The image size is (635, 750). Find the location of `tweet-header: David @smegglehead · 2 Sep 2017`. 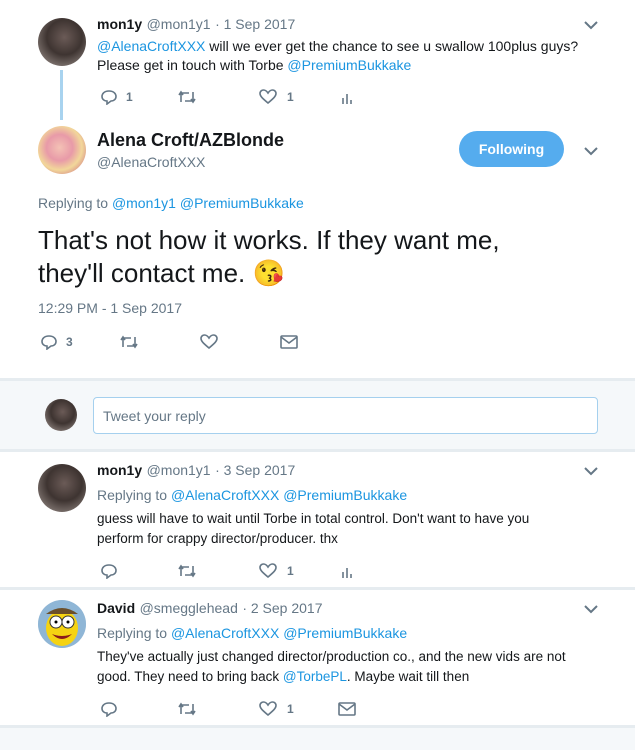

tweet-header: David @smegglehead · 2 Sep 2017 is located at coordinates (209, 609).